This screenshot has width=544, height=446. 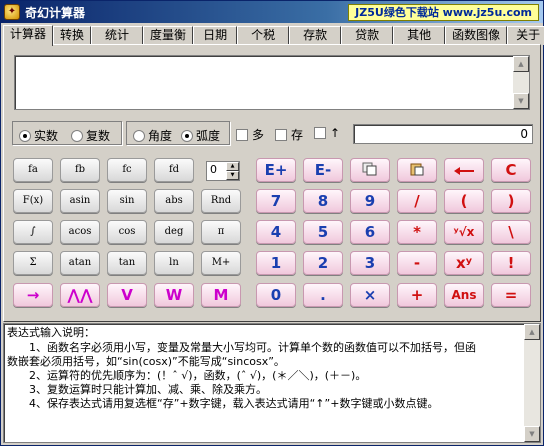 I want to click on tab-calculator: 计算器, so click(x=28, y=35).